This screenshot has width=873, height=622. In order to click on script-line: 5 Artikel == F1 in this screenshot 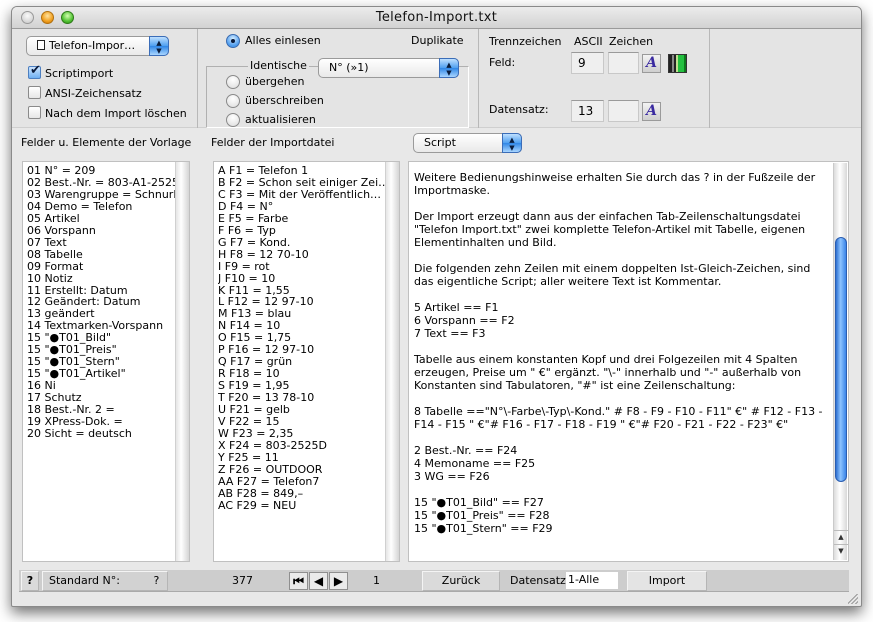, I will do `click(456, 307)`.